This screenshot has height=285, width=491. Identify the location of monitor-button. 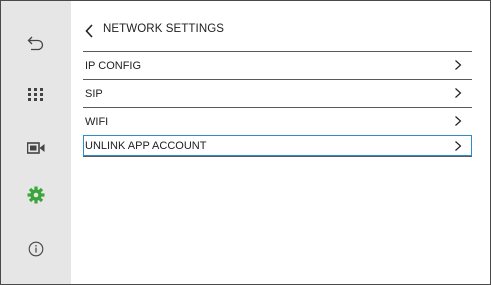
(36, 148).